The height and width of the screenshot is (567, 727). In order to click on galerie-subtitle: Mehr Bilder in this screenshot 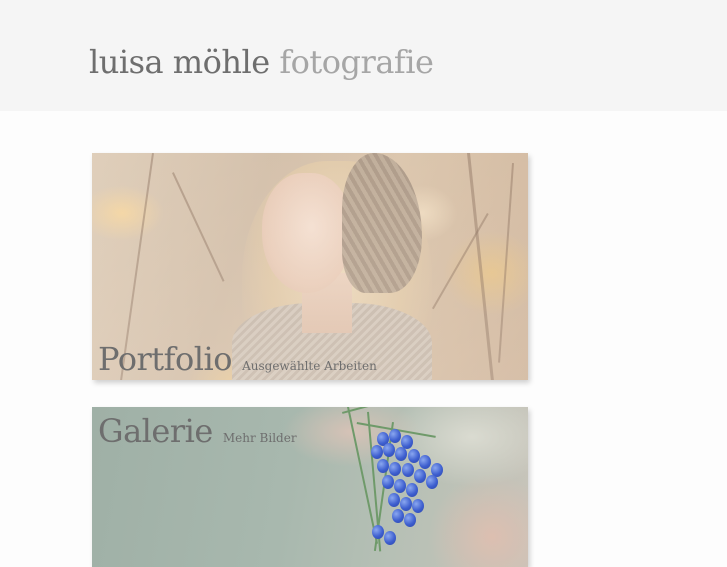, I will do `click(260, 438)`.